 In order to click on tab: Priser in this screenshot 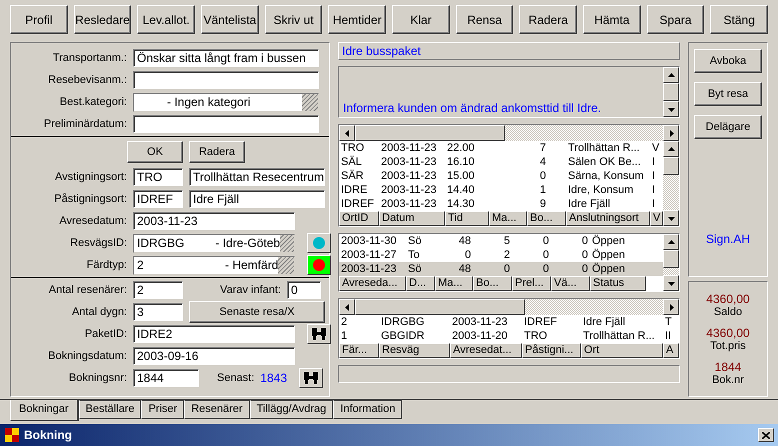, I will do `click(162, 409)`.